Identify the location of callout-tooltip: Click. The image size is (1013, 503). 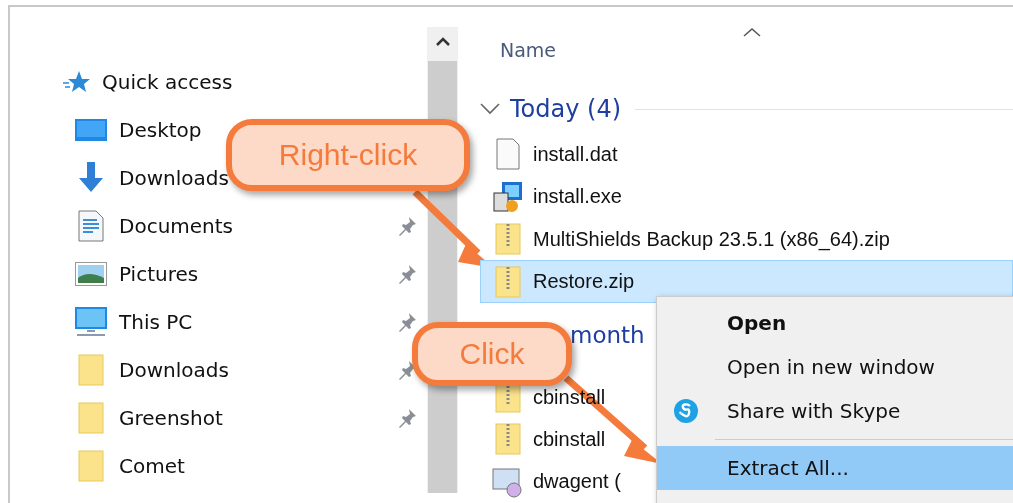
(492, 354).